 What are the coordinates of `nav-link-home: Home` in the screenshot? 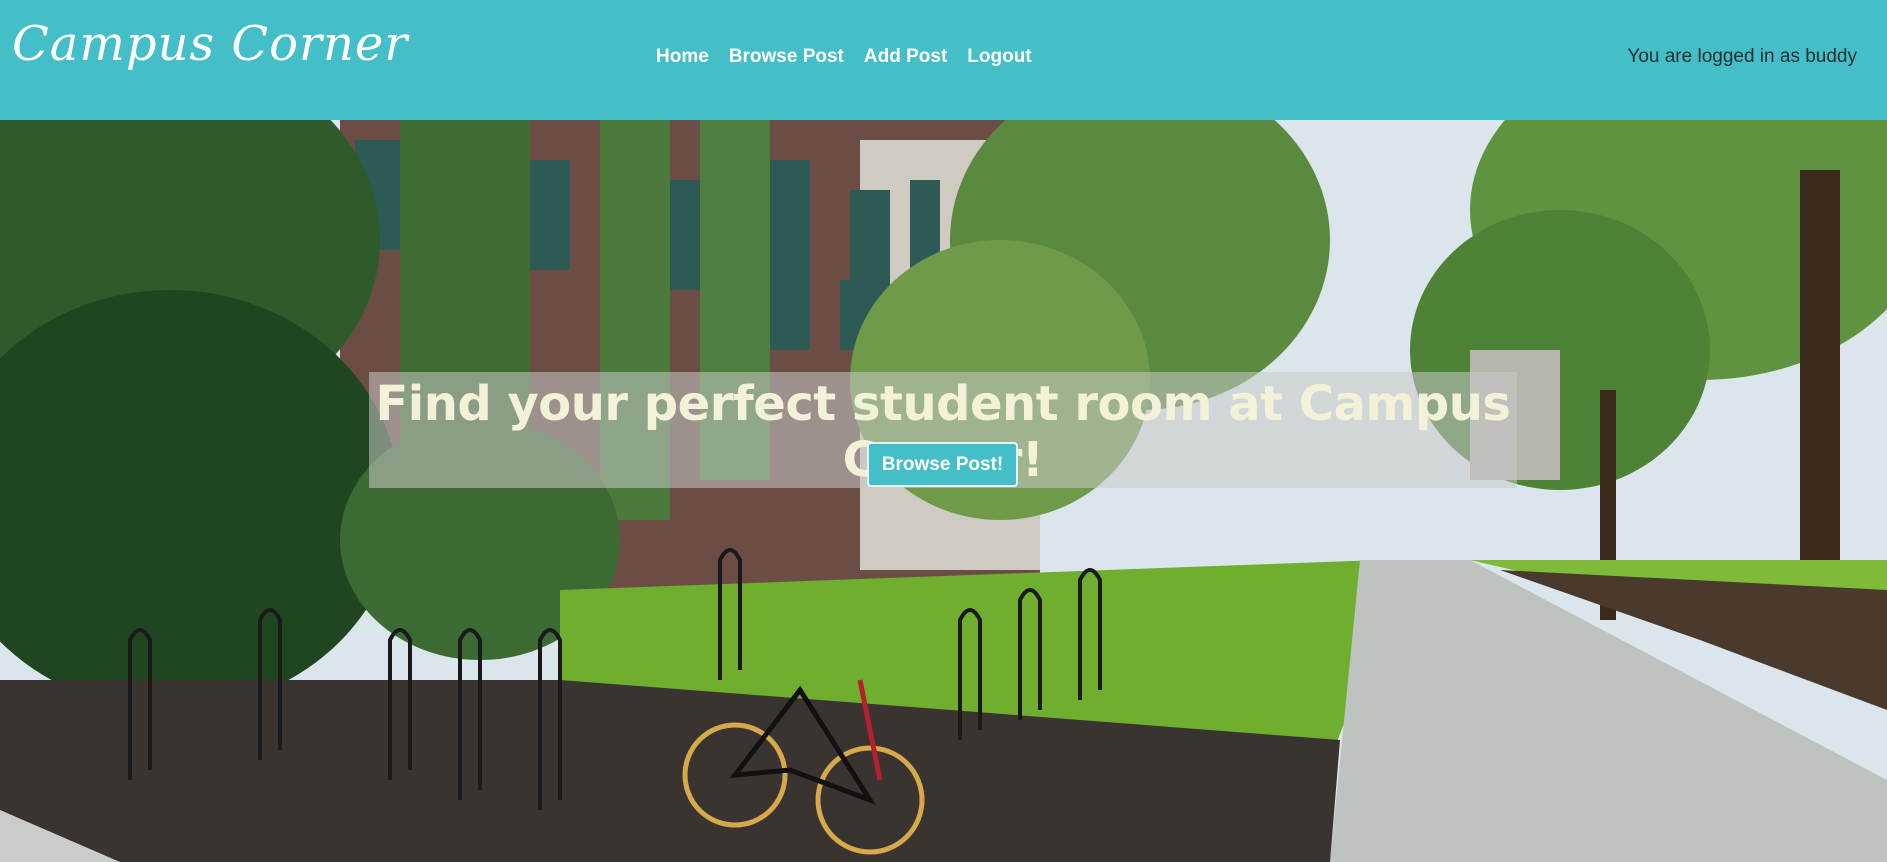 It's located at (682, 57).